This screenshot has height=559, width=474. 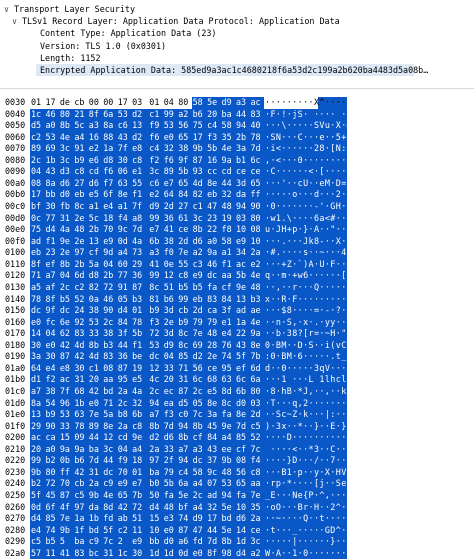 What do you see at coordinates (213, 265) in the screenshot?
I see `hex-byte: 46` at bounding box center [213, 265].